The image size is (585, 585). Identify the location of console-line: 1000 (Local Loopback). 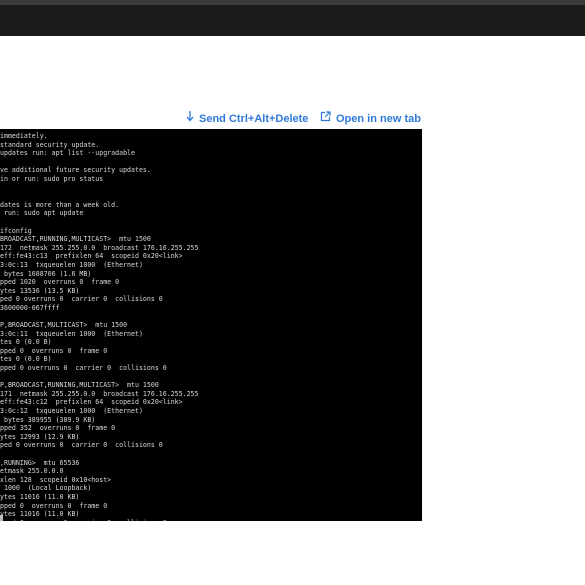
(46, 488).